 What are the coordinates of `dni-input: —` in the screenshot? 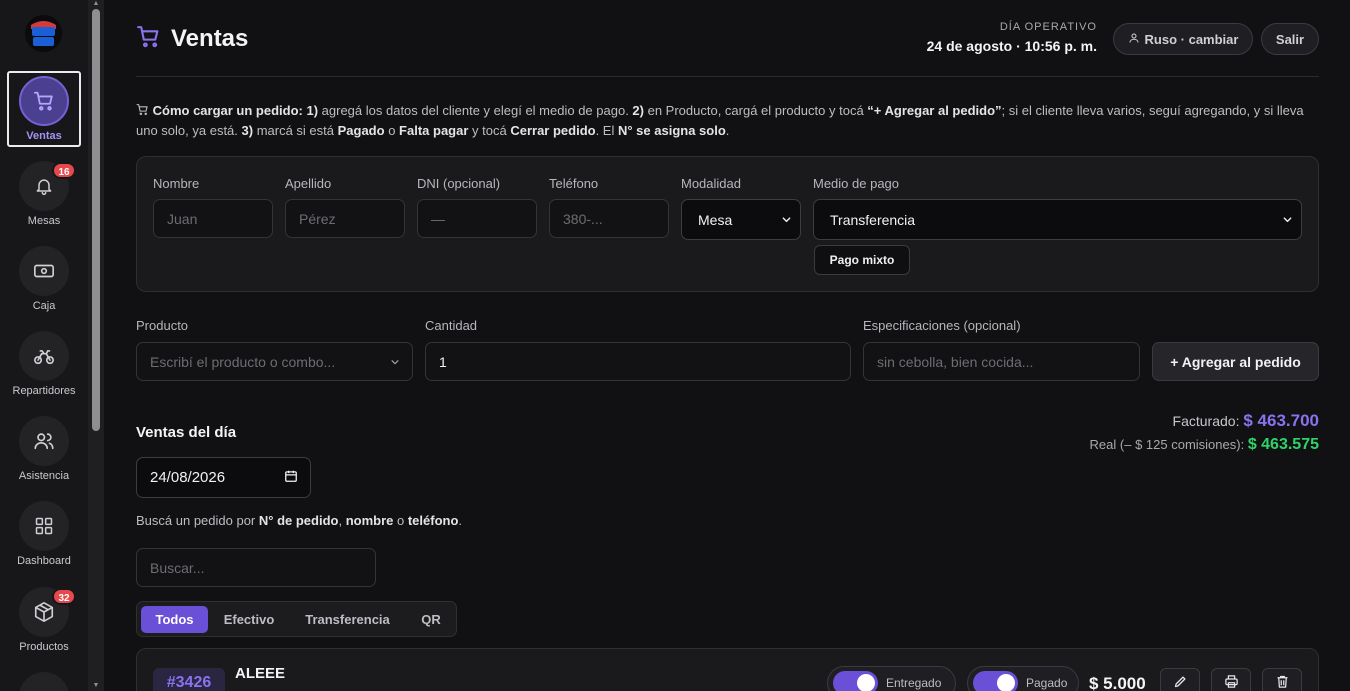 It's located at (477, 218).